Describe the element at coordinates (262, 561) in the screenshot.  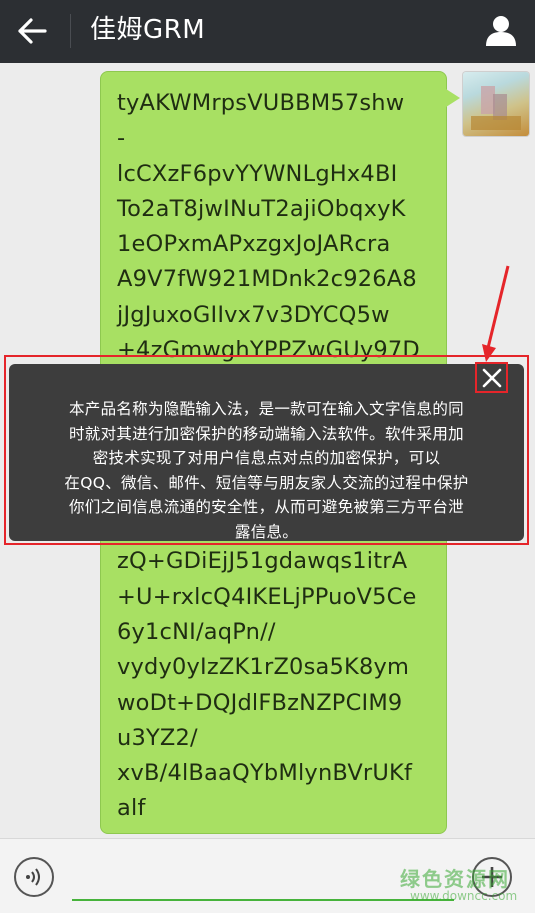
I see `message-line: zQ+GDiEjJ51gdawqs1itrA` at that location.